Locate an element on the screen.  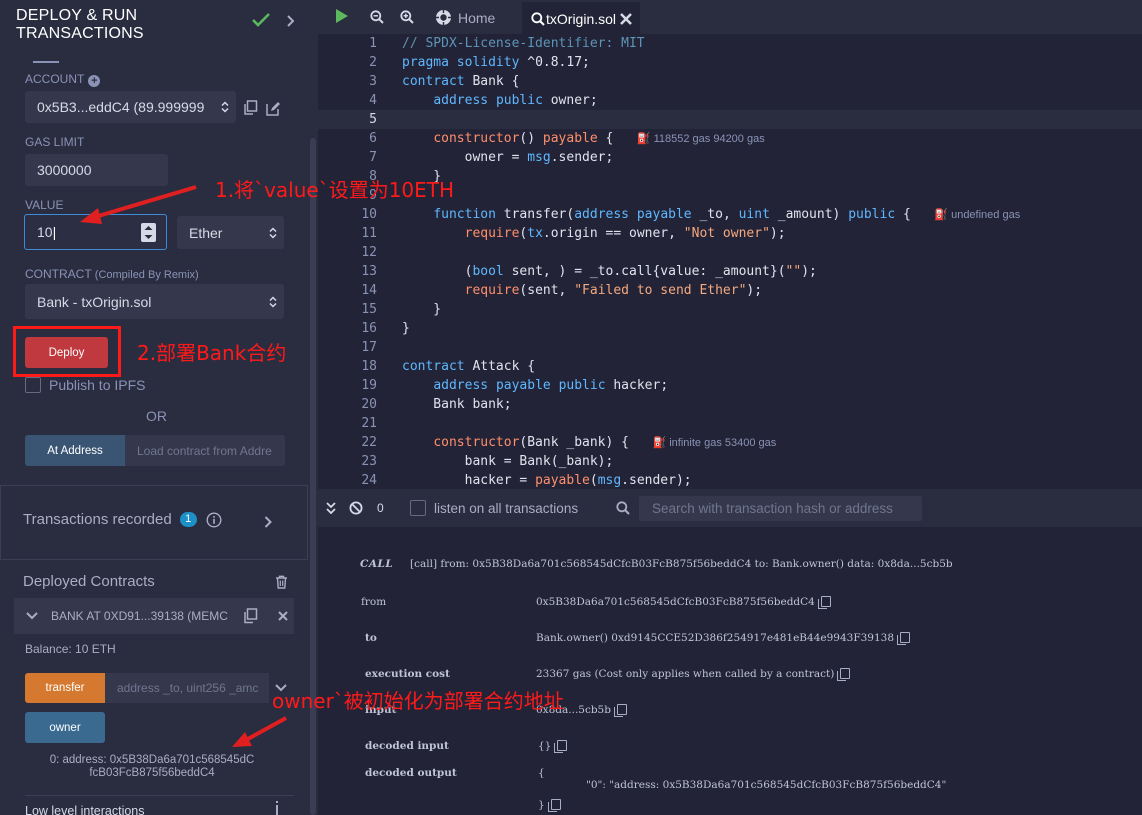
transfer-args-input: address _to, uint256 _amc is located at coordinates (187, 688).